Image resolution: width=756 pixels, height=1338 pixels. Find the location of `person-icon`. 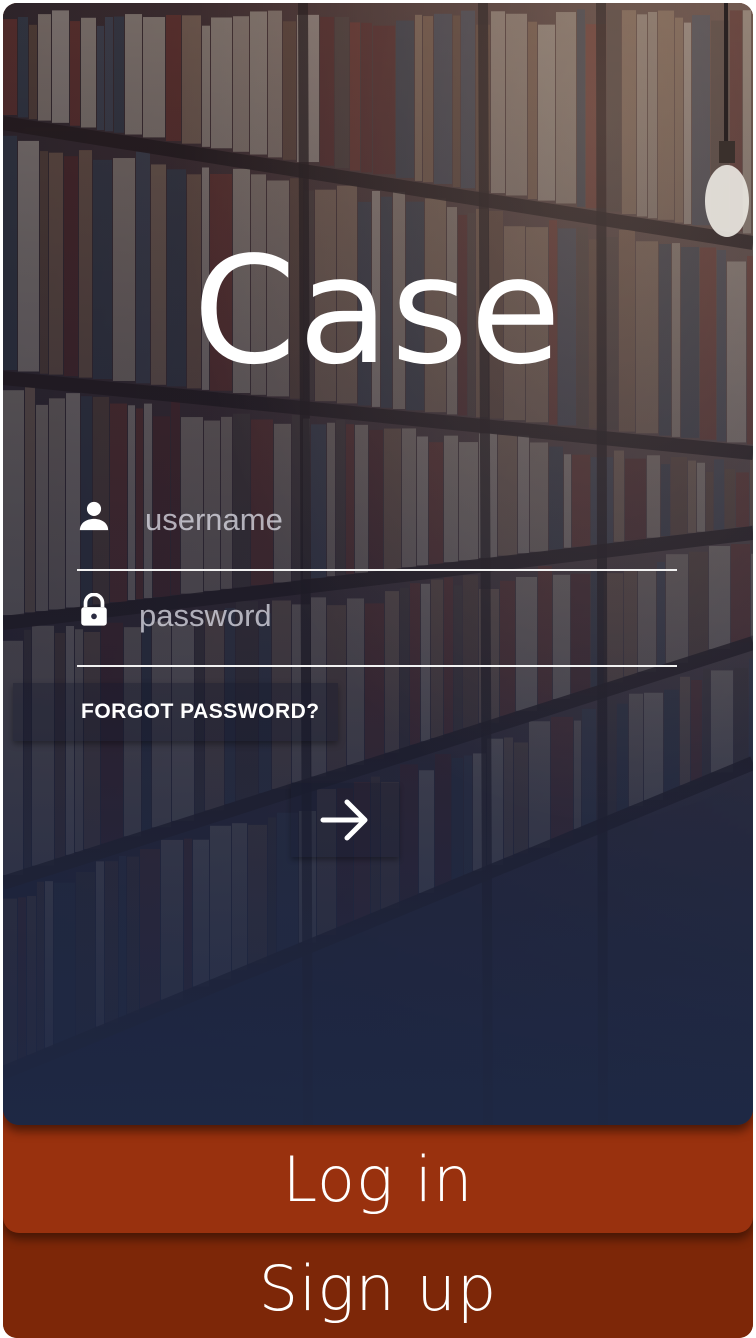

person-icon is located at coordinates (94, 516).